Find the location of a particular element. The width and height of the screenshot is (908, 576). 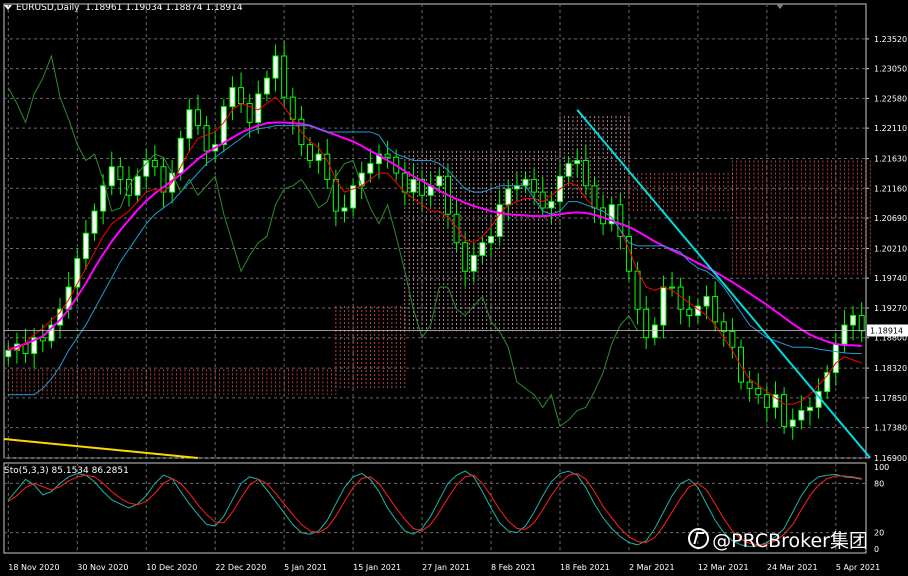

x-tick-label: 24 Mar 2021 is located at coordinates (792, 567).